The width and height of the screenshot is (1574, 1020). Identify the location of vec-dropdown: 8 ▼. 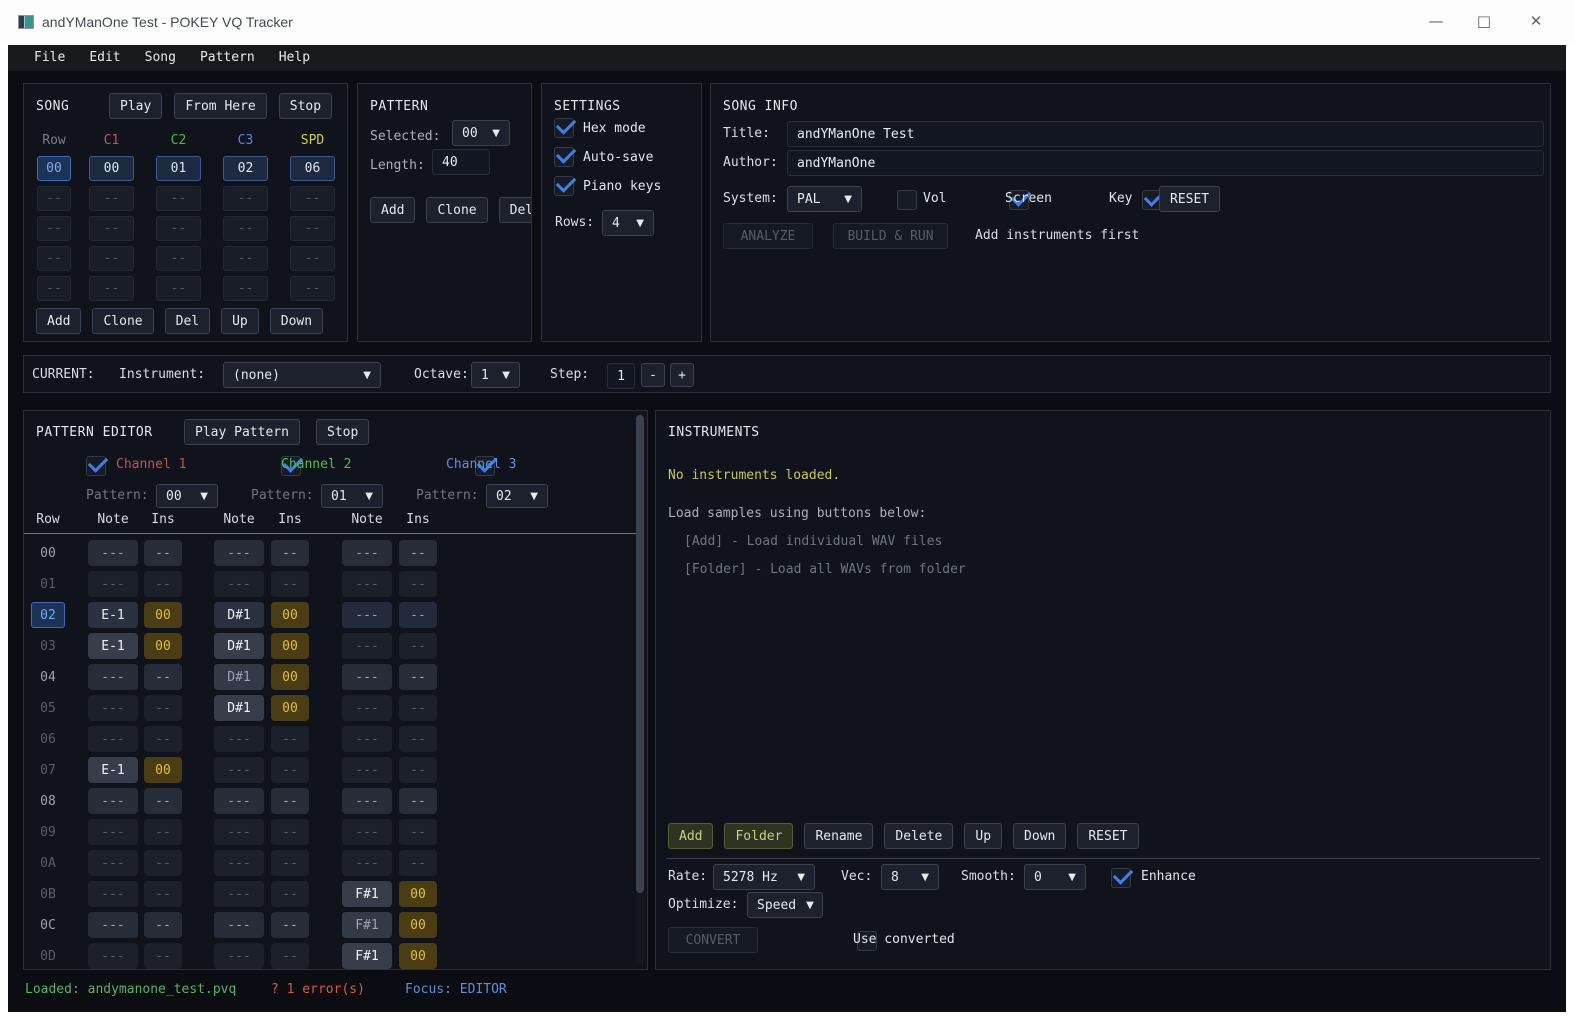
(910, 877).